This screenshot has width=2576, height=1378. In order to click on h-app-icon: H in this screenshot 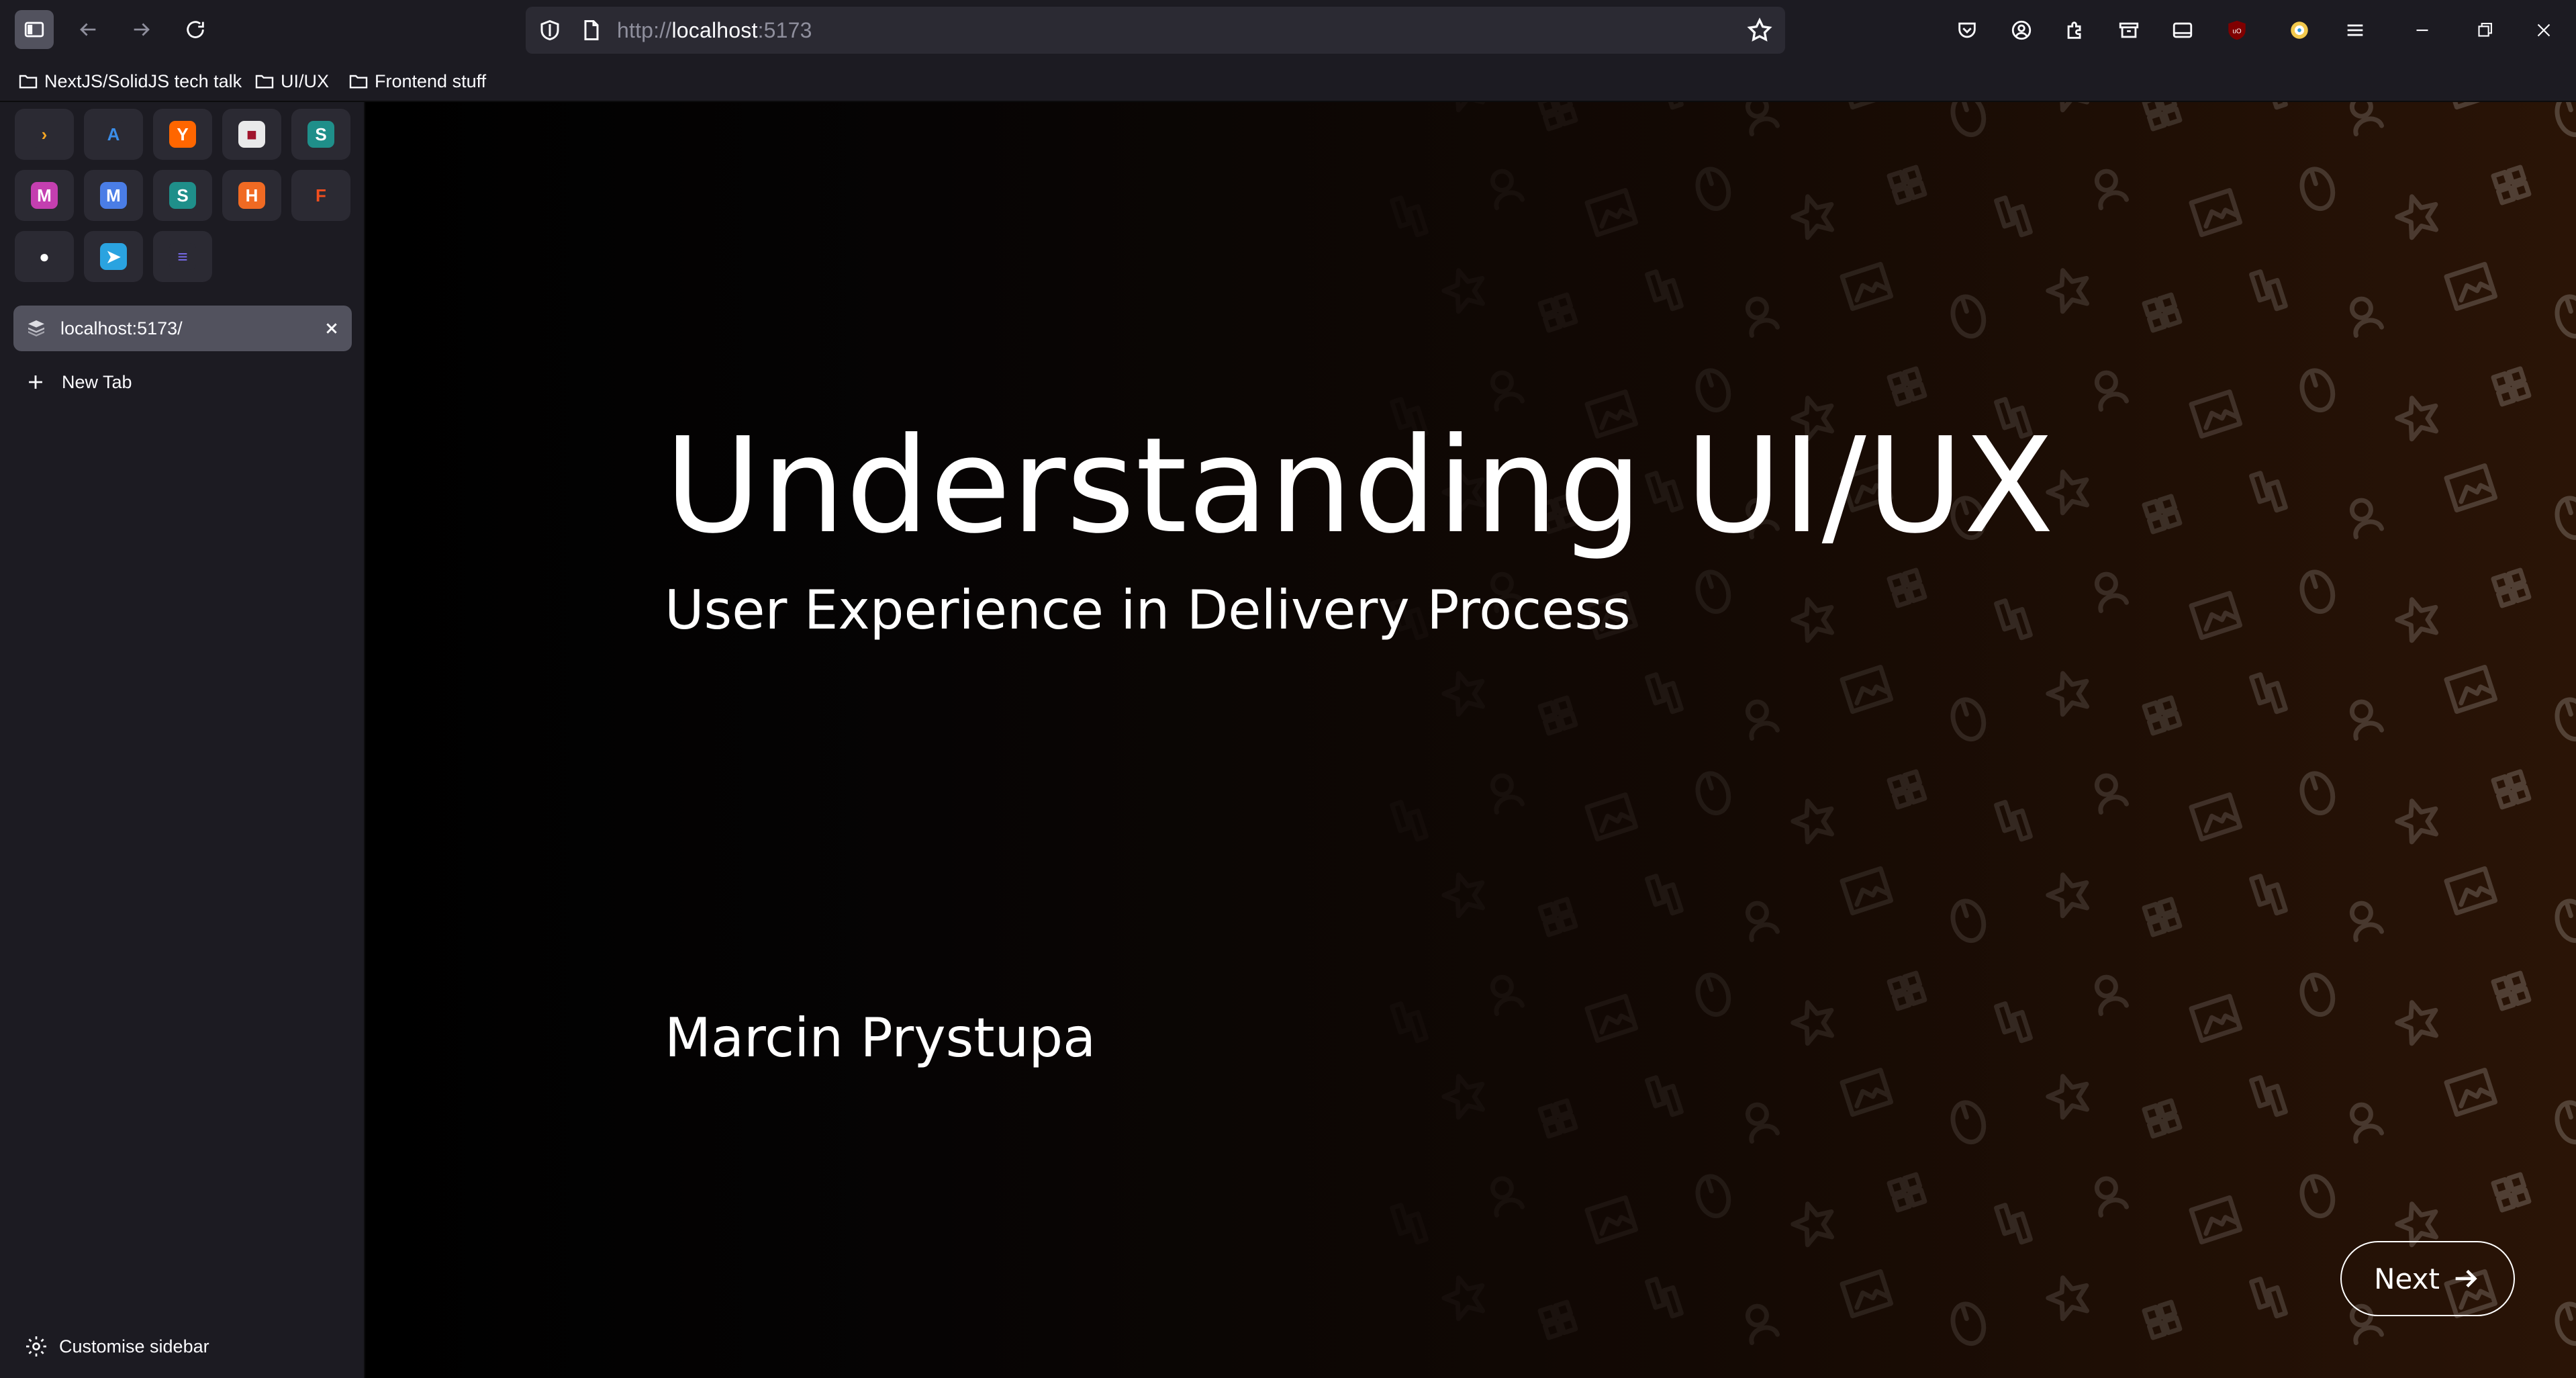, I will do `click(252, 195)`.